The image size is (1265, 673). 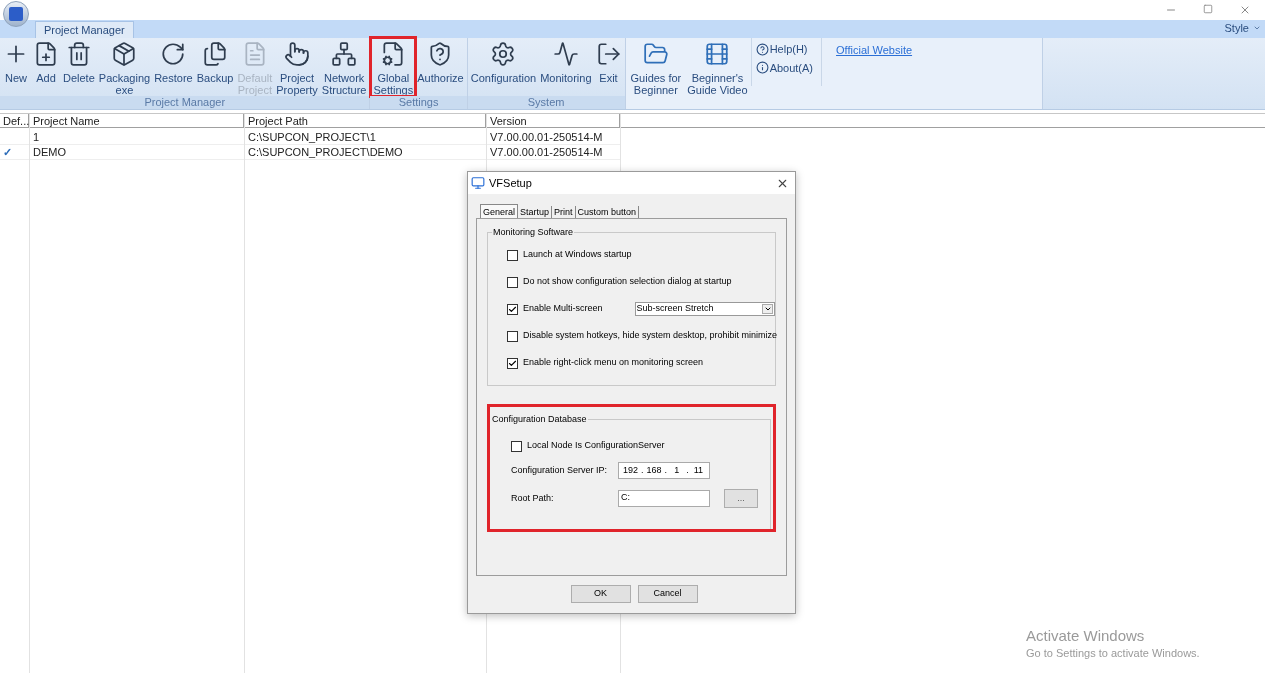 I want to click on dialog-button: Cancel, so click(x=667, y=594).